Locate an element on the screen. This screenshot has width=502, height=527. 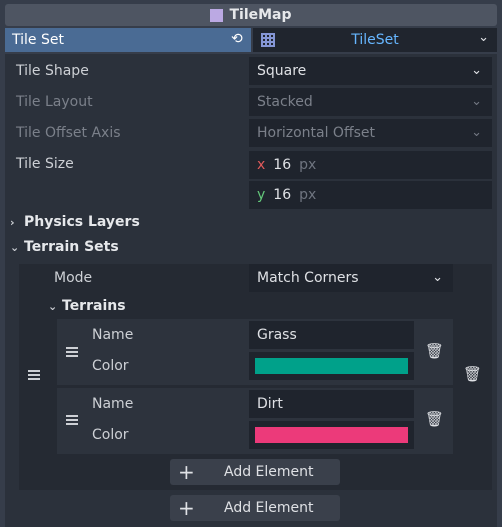
inspector-header: TileMap is located at coordinates (251, 15).